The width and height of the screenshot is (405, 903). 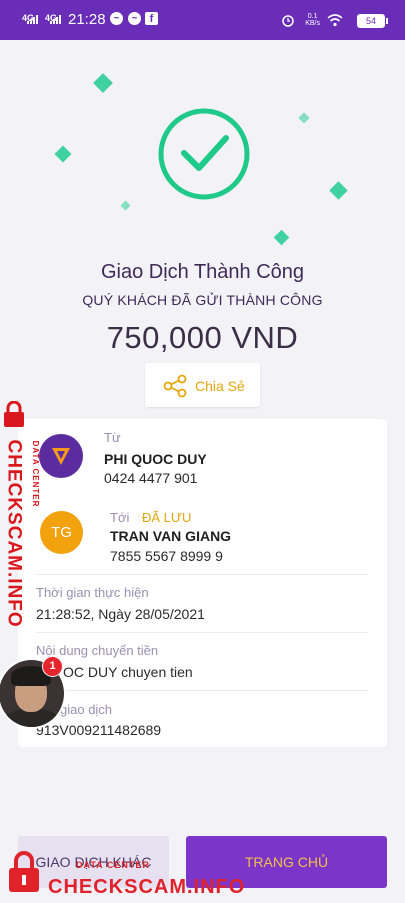 I want to click on sender-name: PHI QUOC DUY, so click(x=155, y=459).